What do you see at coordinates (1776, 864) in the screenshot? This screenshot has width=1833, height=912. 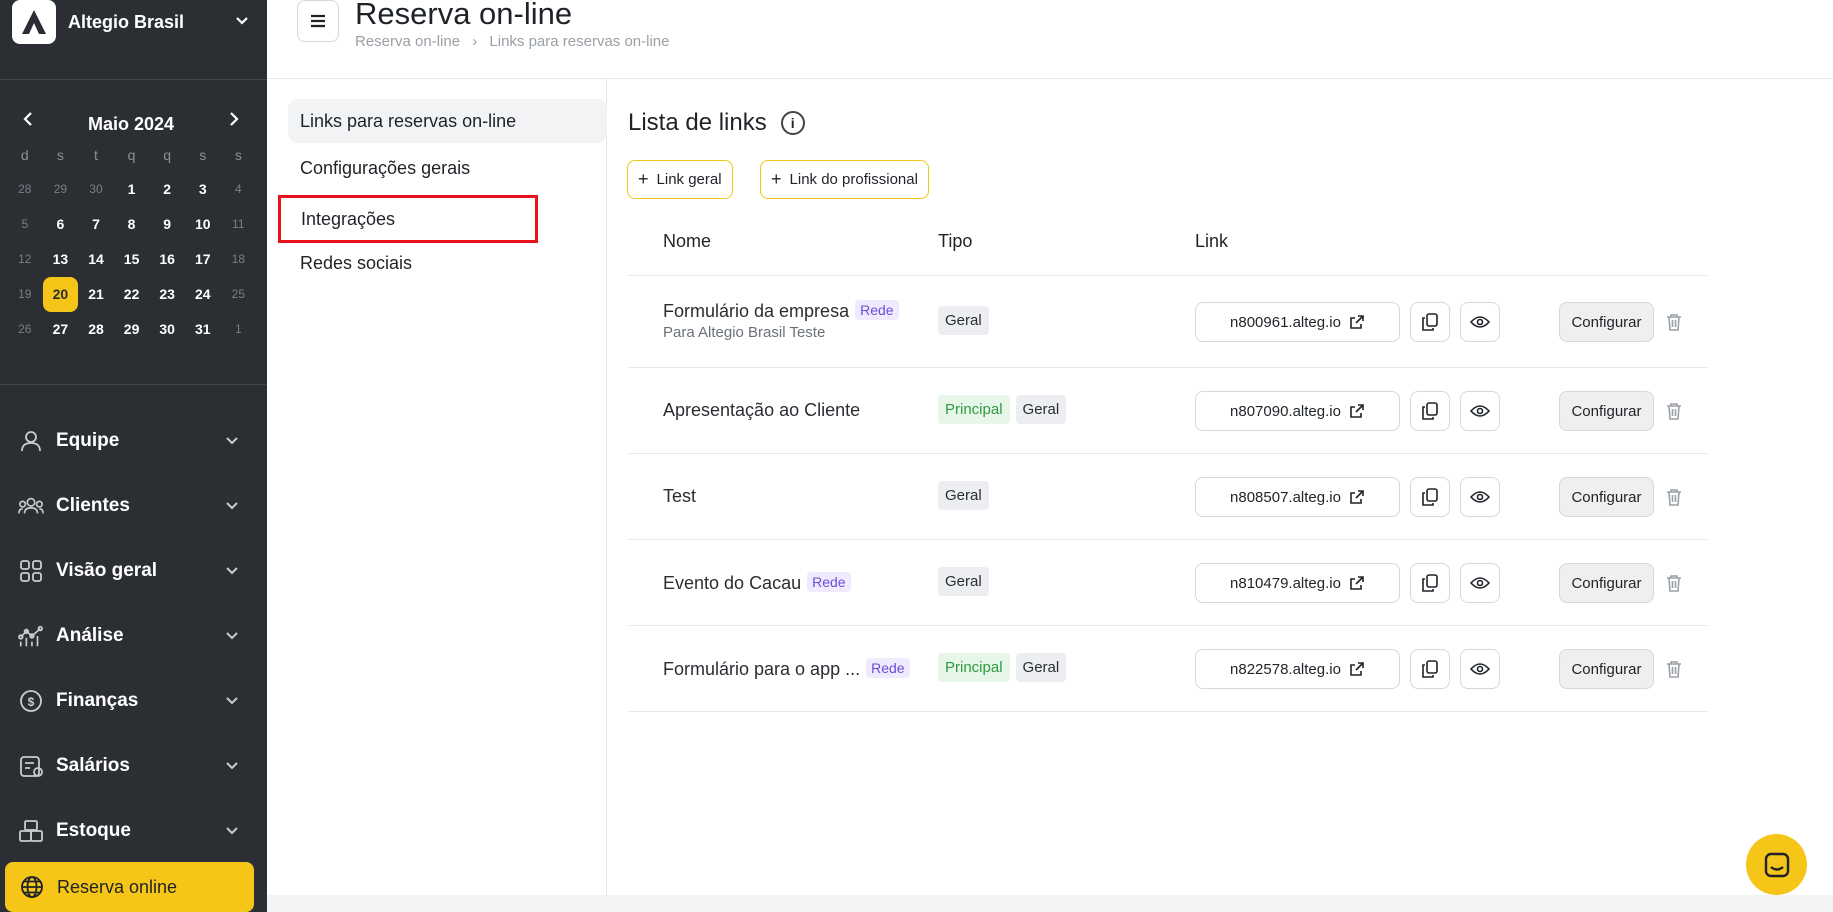 I see `chat-launcher-button` at bounding box center [1776, 864].